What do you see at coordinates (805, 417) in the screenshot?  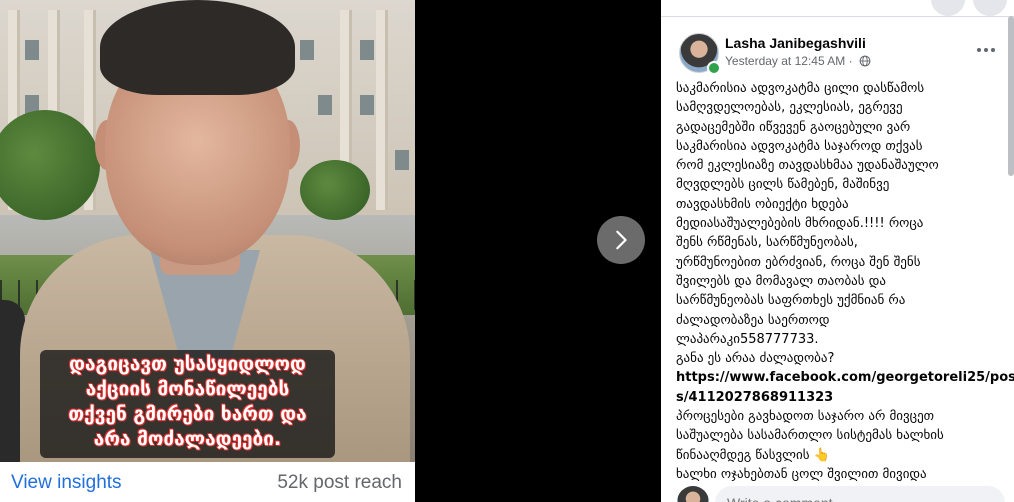 I see `post-line: პროცესები გავხადოთ საჯარო არ მივცეთ` at bounding box center [805, 417].